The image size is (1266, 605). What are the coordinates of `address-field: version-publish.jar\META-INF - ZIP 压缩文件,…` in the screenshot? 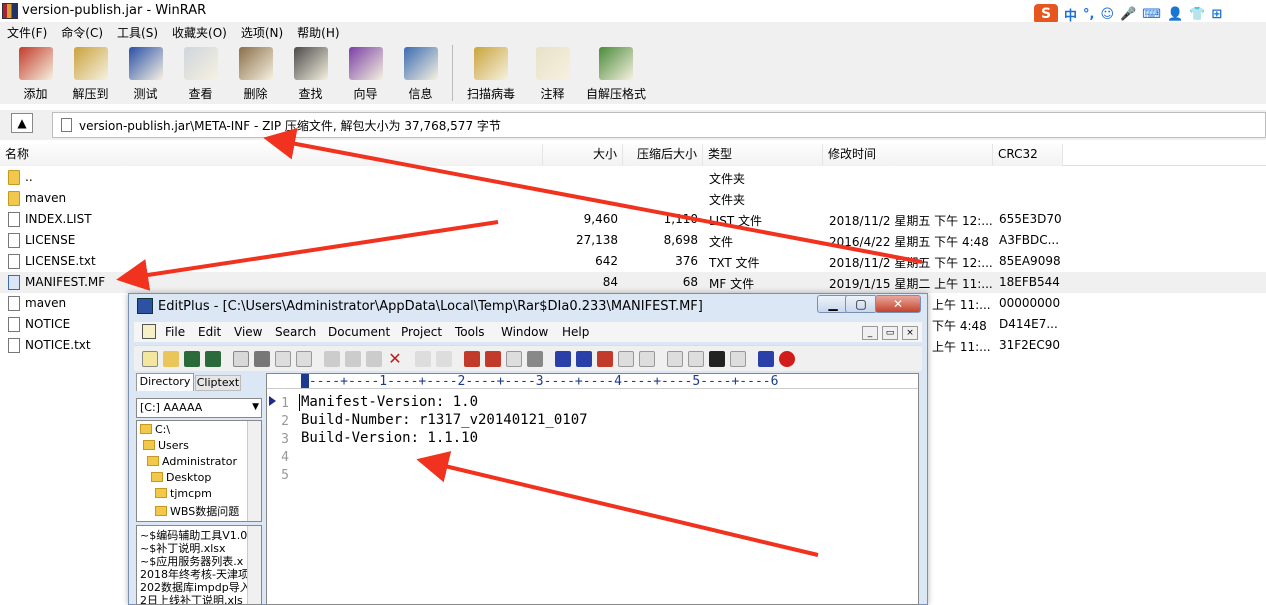 It's located at (659, 125).